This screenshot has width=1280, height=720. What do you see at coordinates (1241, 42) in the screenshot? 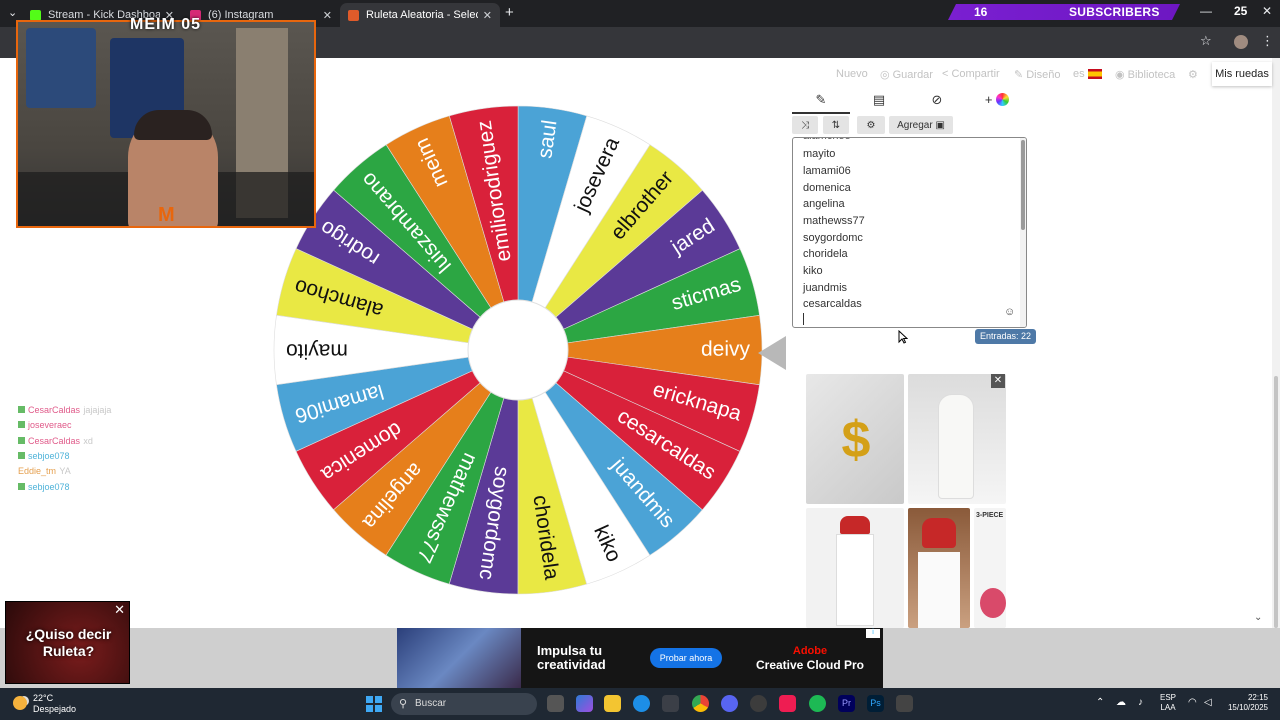
I see `profile-avatar` at bounding box center [1241, 42].